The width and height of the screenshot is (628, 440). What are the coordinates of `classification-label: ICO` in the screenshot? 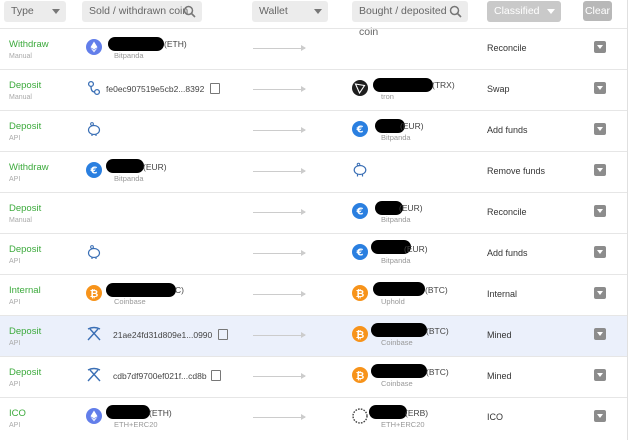 It's located at (495, 417).